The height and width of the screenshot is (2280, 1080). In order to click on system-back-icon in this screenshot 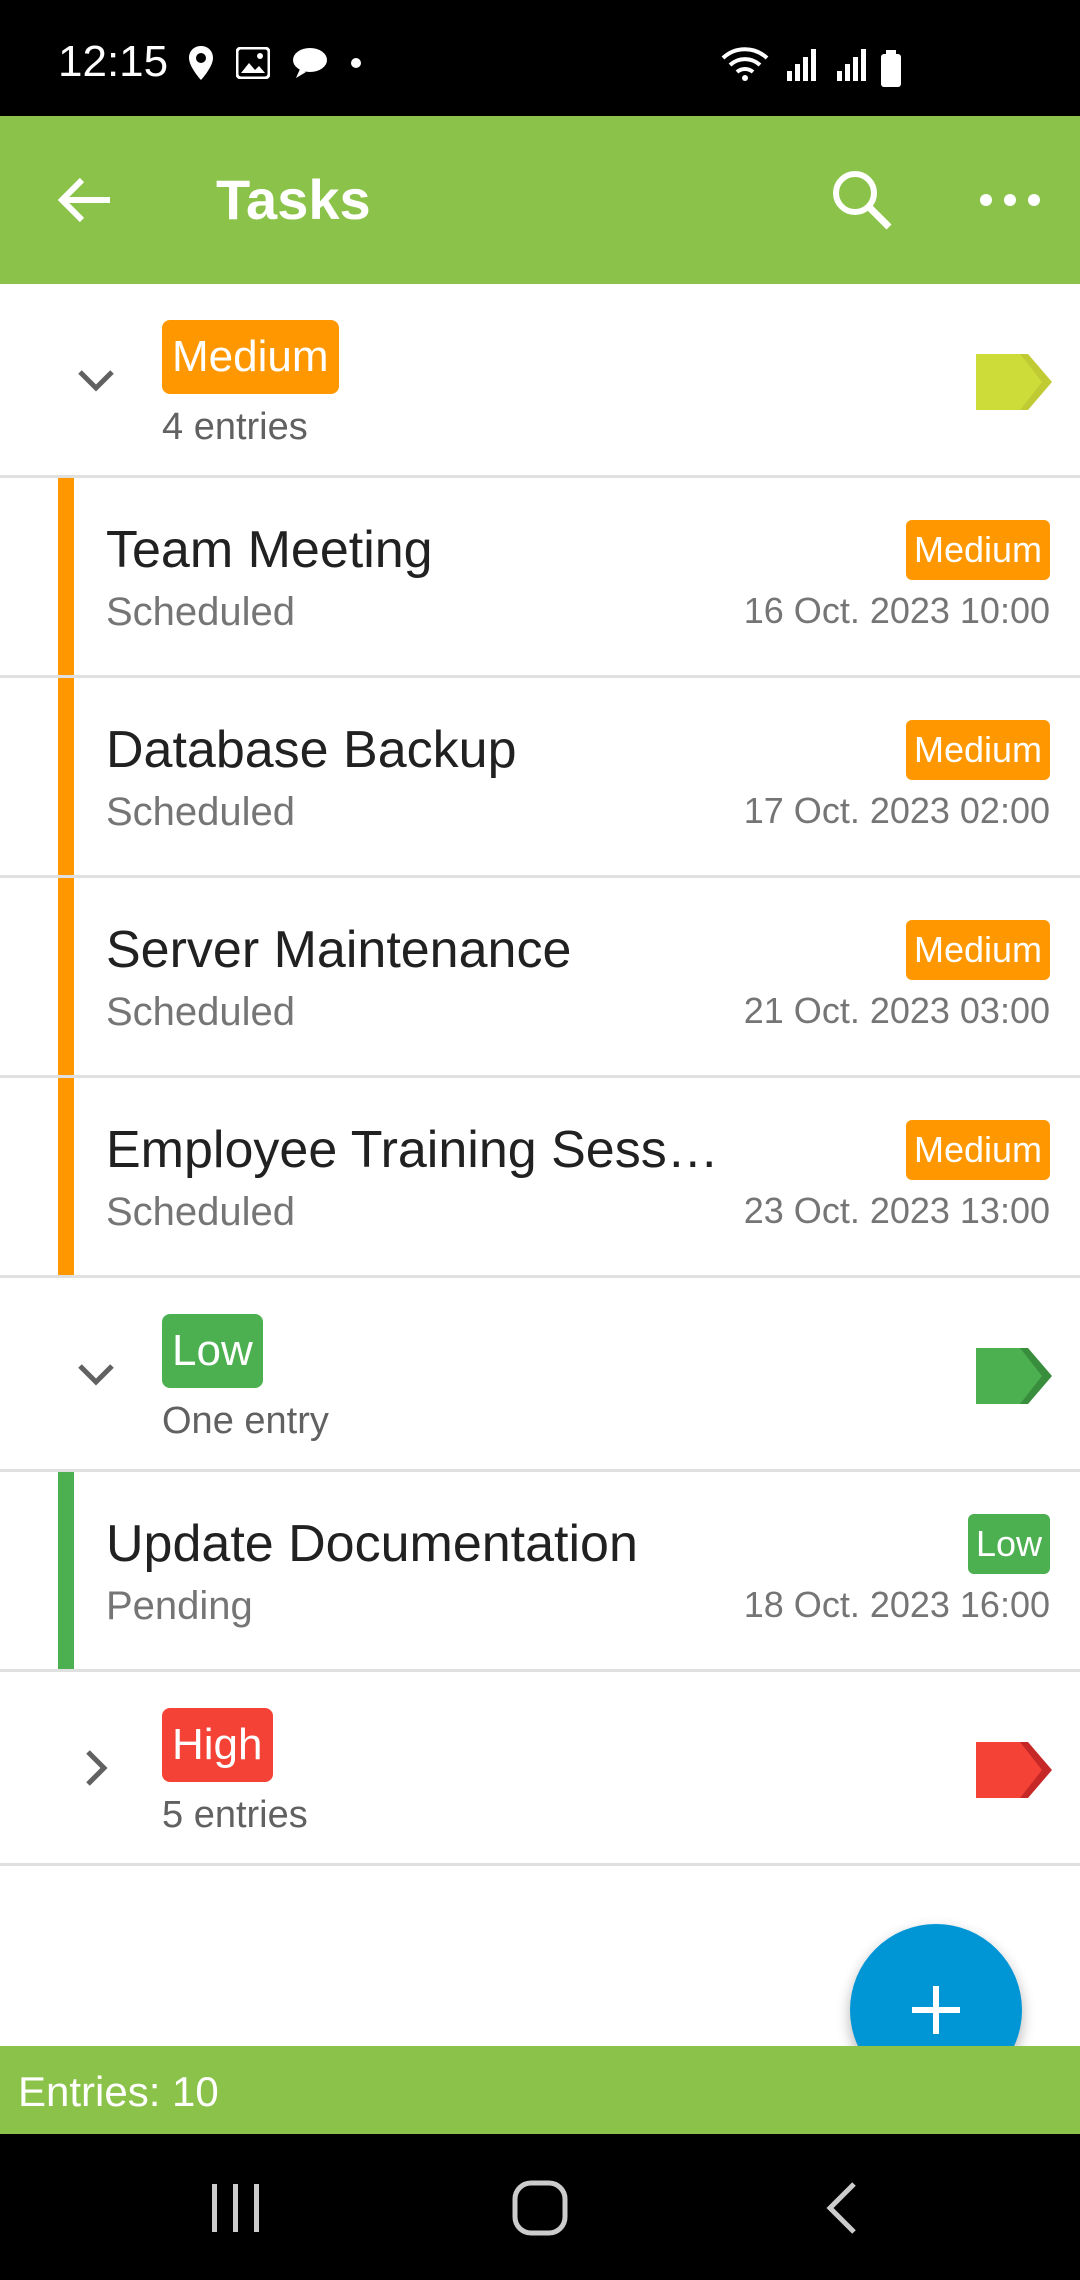, I will do `click(842, 2208)`.